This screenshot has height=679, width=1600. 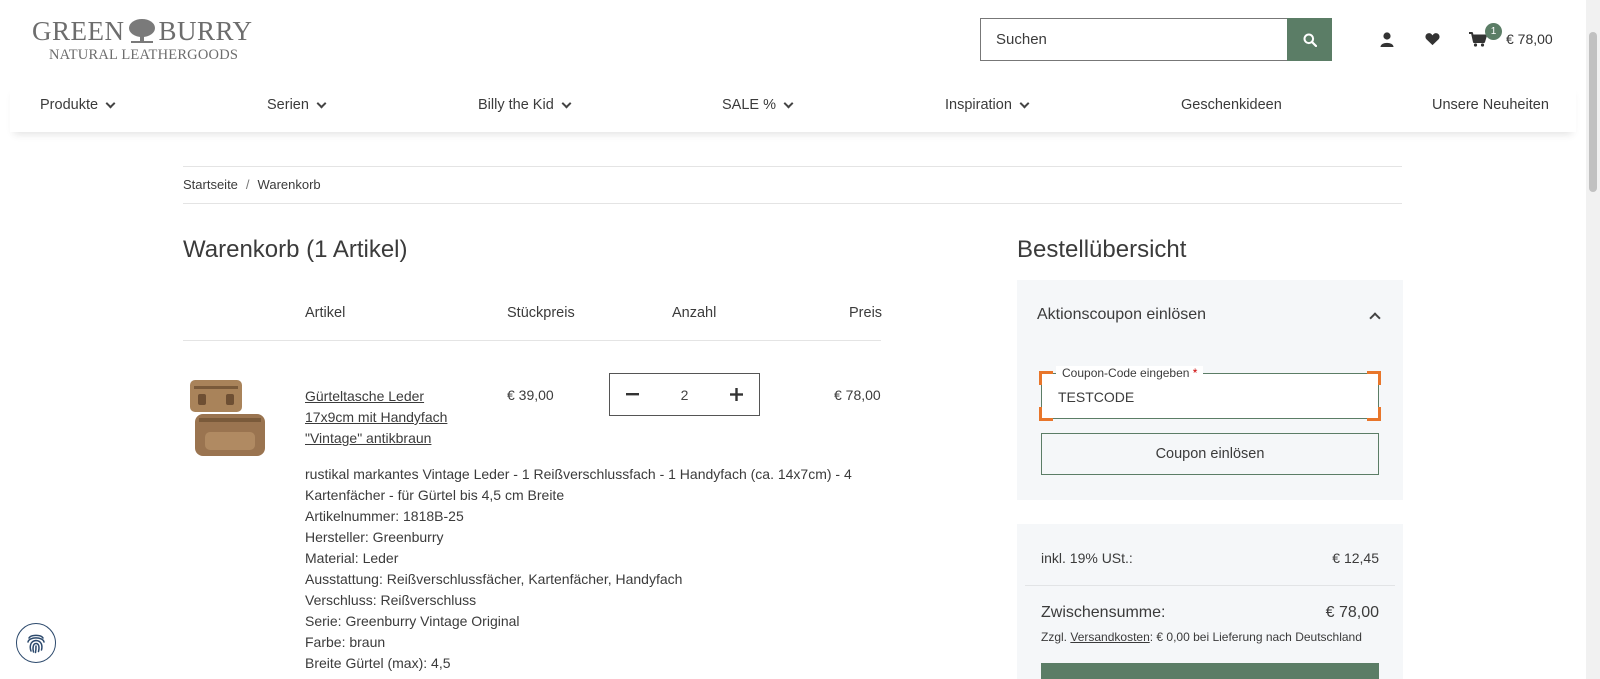 I want to click on line-total: € 78,00, so click(x=857, y=395).